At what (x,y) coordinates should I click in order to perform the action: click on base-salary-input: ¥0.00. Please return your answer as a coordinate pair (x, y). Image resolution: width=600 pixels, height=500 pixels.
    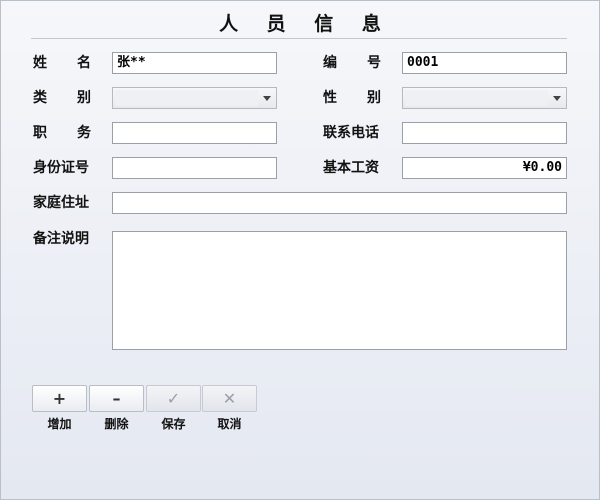
    Looking at the image, I should click on (484, 168).